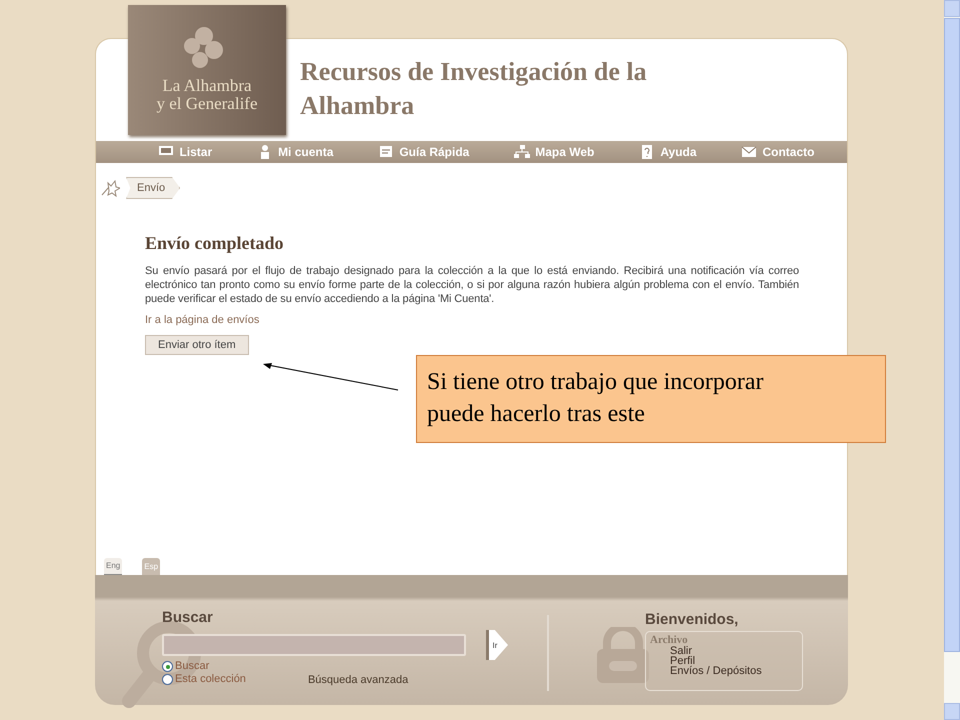 Image resolution: width=960 pixels, height=720 pixels. Describe the element at coordinates (952, 360) in the screenshot. I see `scrollbar` at that location.